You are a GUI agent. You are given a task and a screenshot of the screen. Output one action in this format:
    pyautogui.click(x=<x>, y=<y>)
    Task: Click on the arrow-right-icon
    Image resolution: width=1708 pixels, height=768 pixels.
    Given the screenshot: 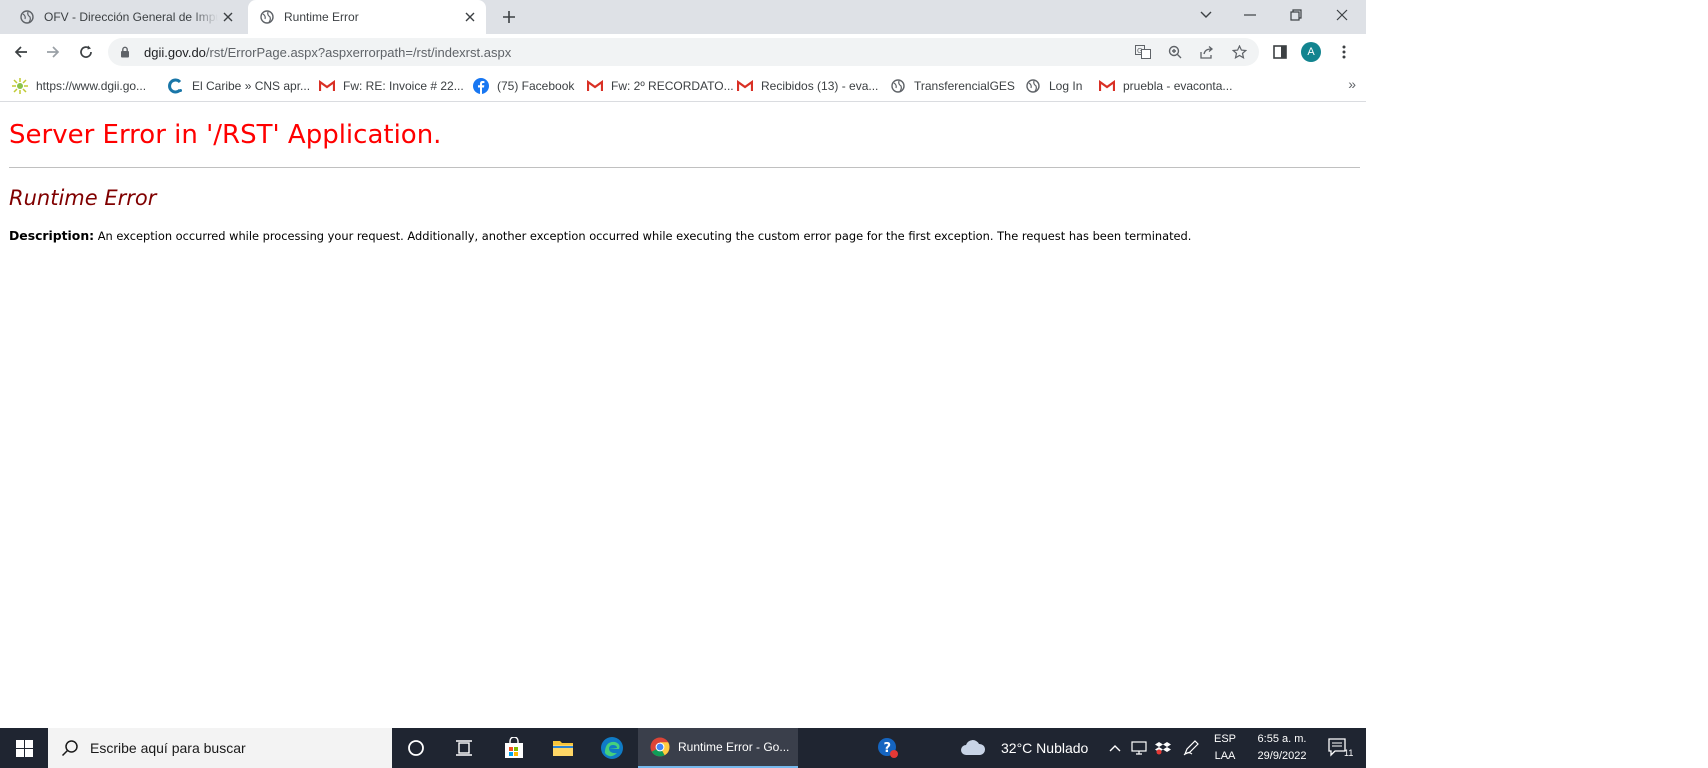 What is the action you would take?
    pyautogui.click(x=53, y=52)
    